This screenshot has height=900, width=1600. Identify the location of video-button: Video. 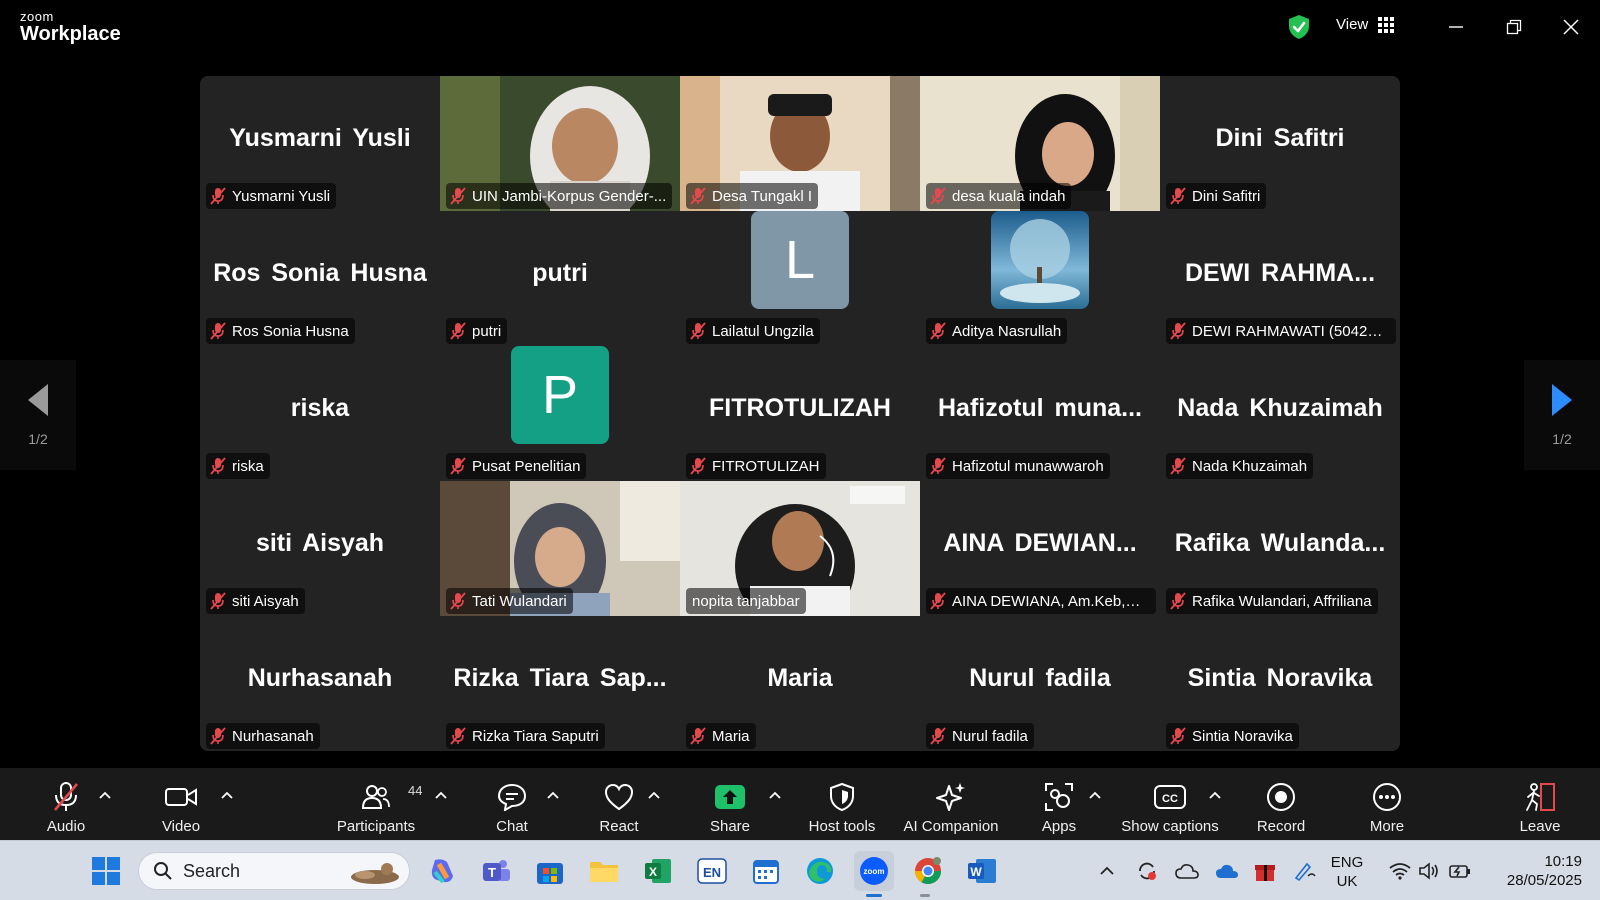
(181, 804).